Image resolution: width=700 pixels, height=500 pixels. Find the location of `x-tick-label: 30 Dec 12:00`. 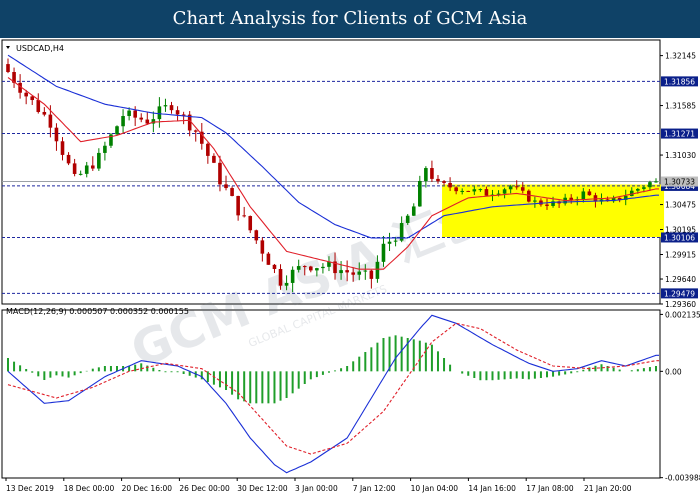

x-tick-label: 30 Dec 12:00 is located at coordinates (262, 488).